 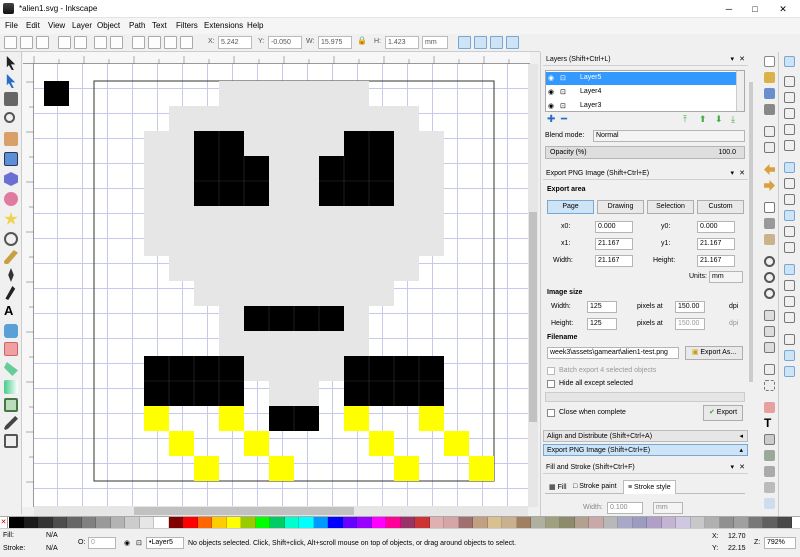 I want to click on raise-layer-top-icon: ⤒, so click(x=685, y=119).